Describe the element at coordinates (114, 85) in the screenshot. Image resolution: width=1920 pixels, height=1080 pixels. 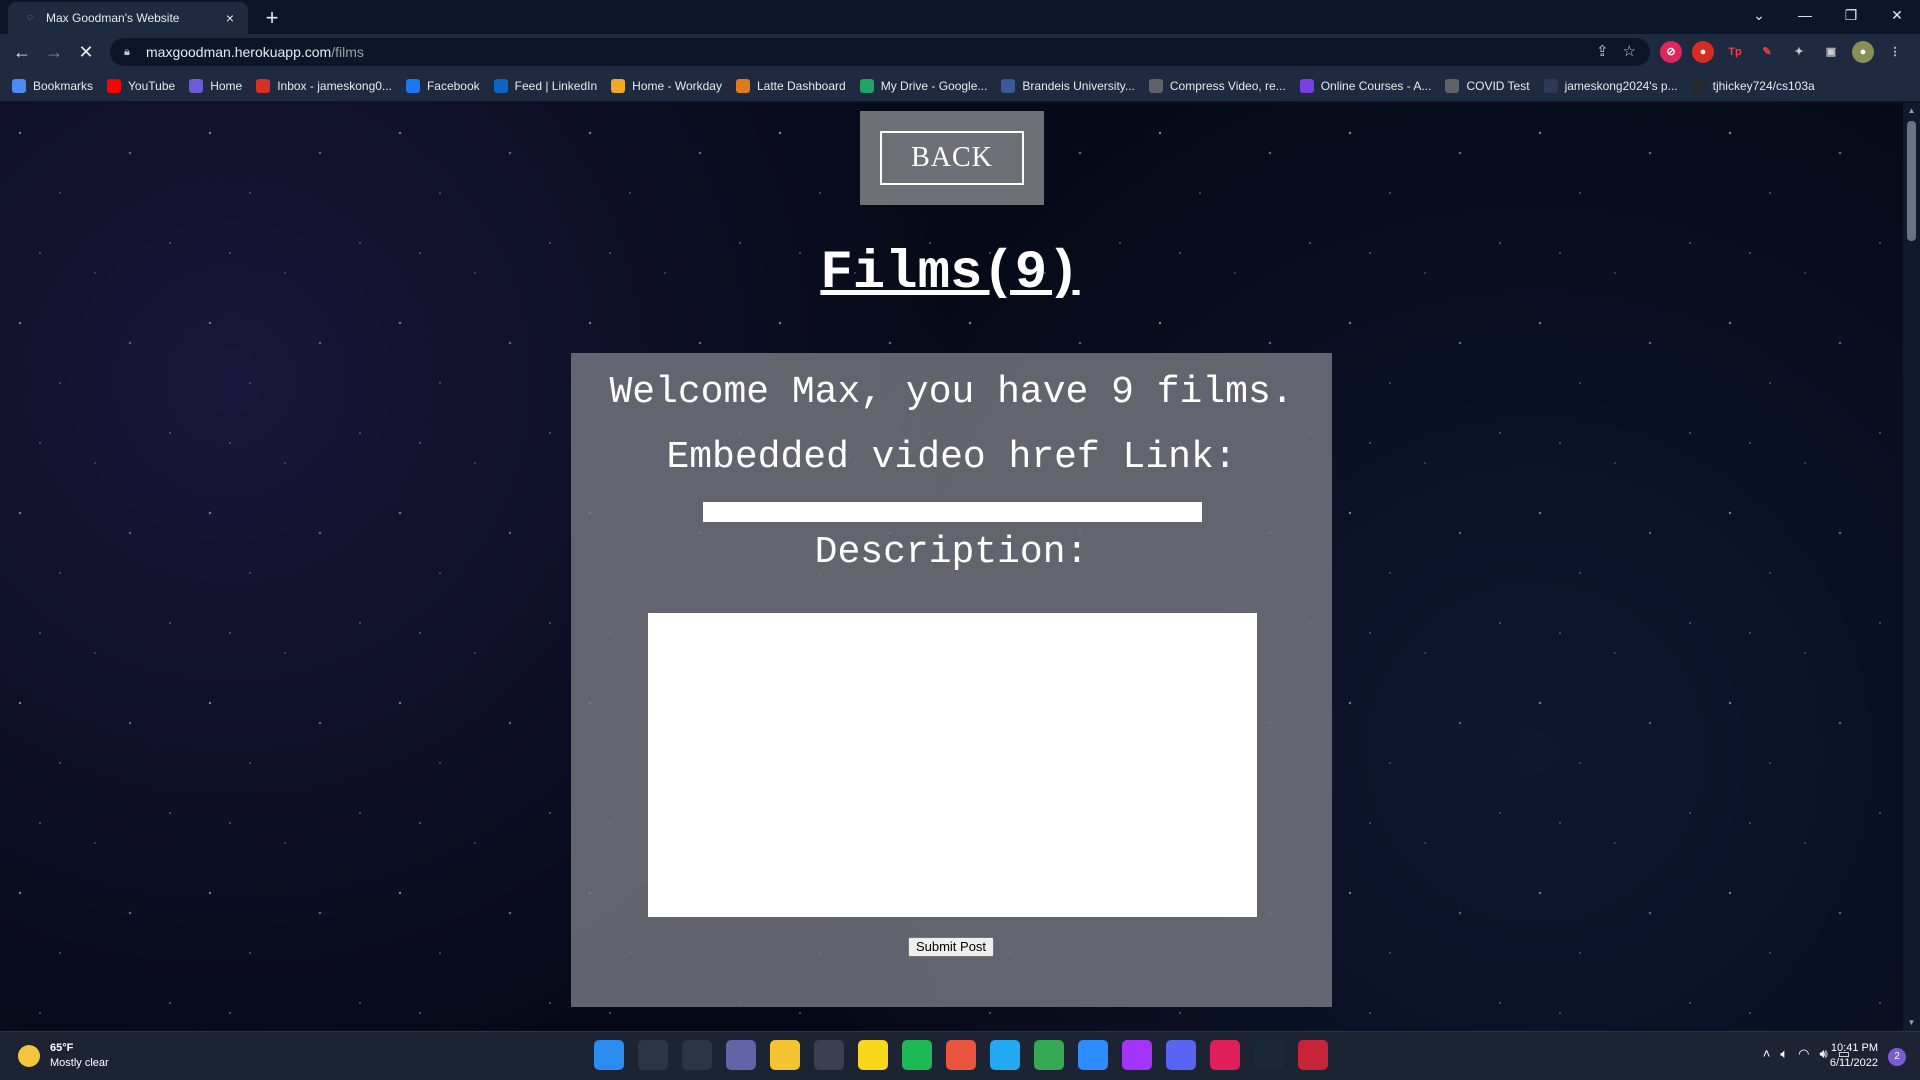
I see `youtube-icon` at that location.